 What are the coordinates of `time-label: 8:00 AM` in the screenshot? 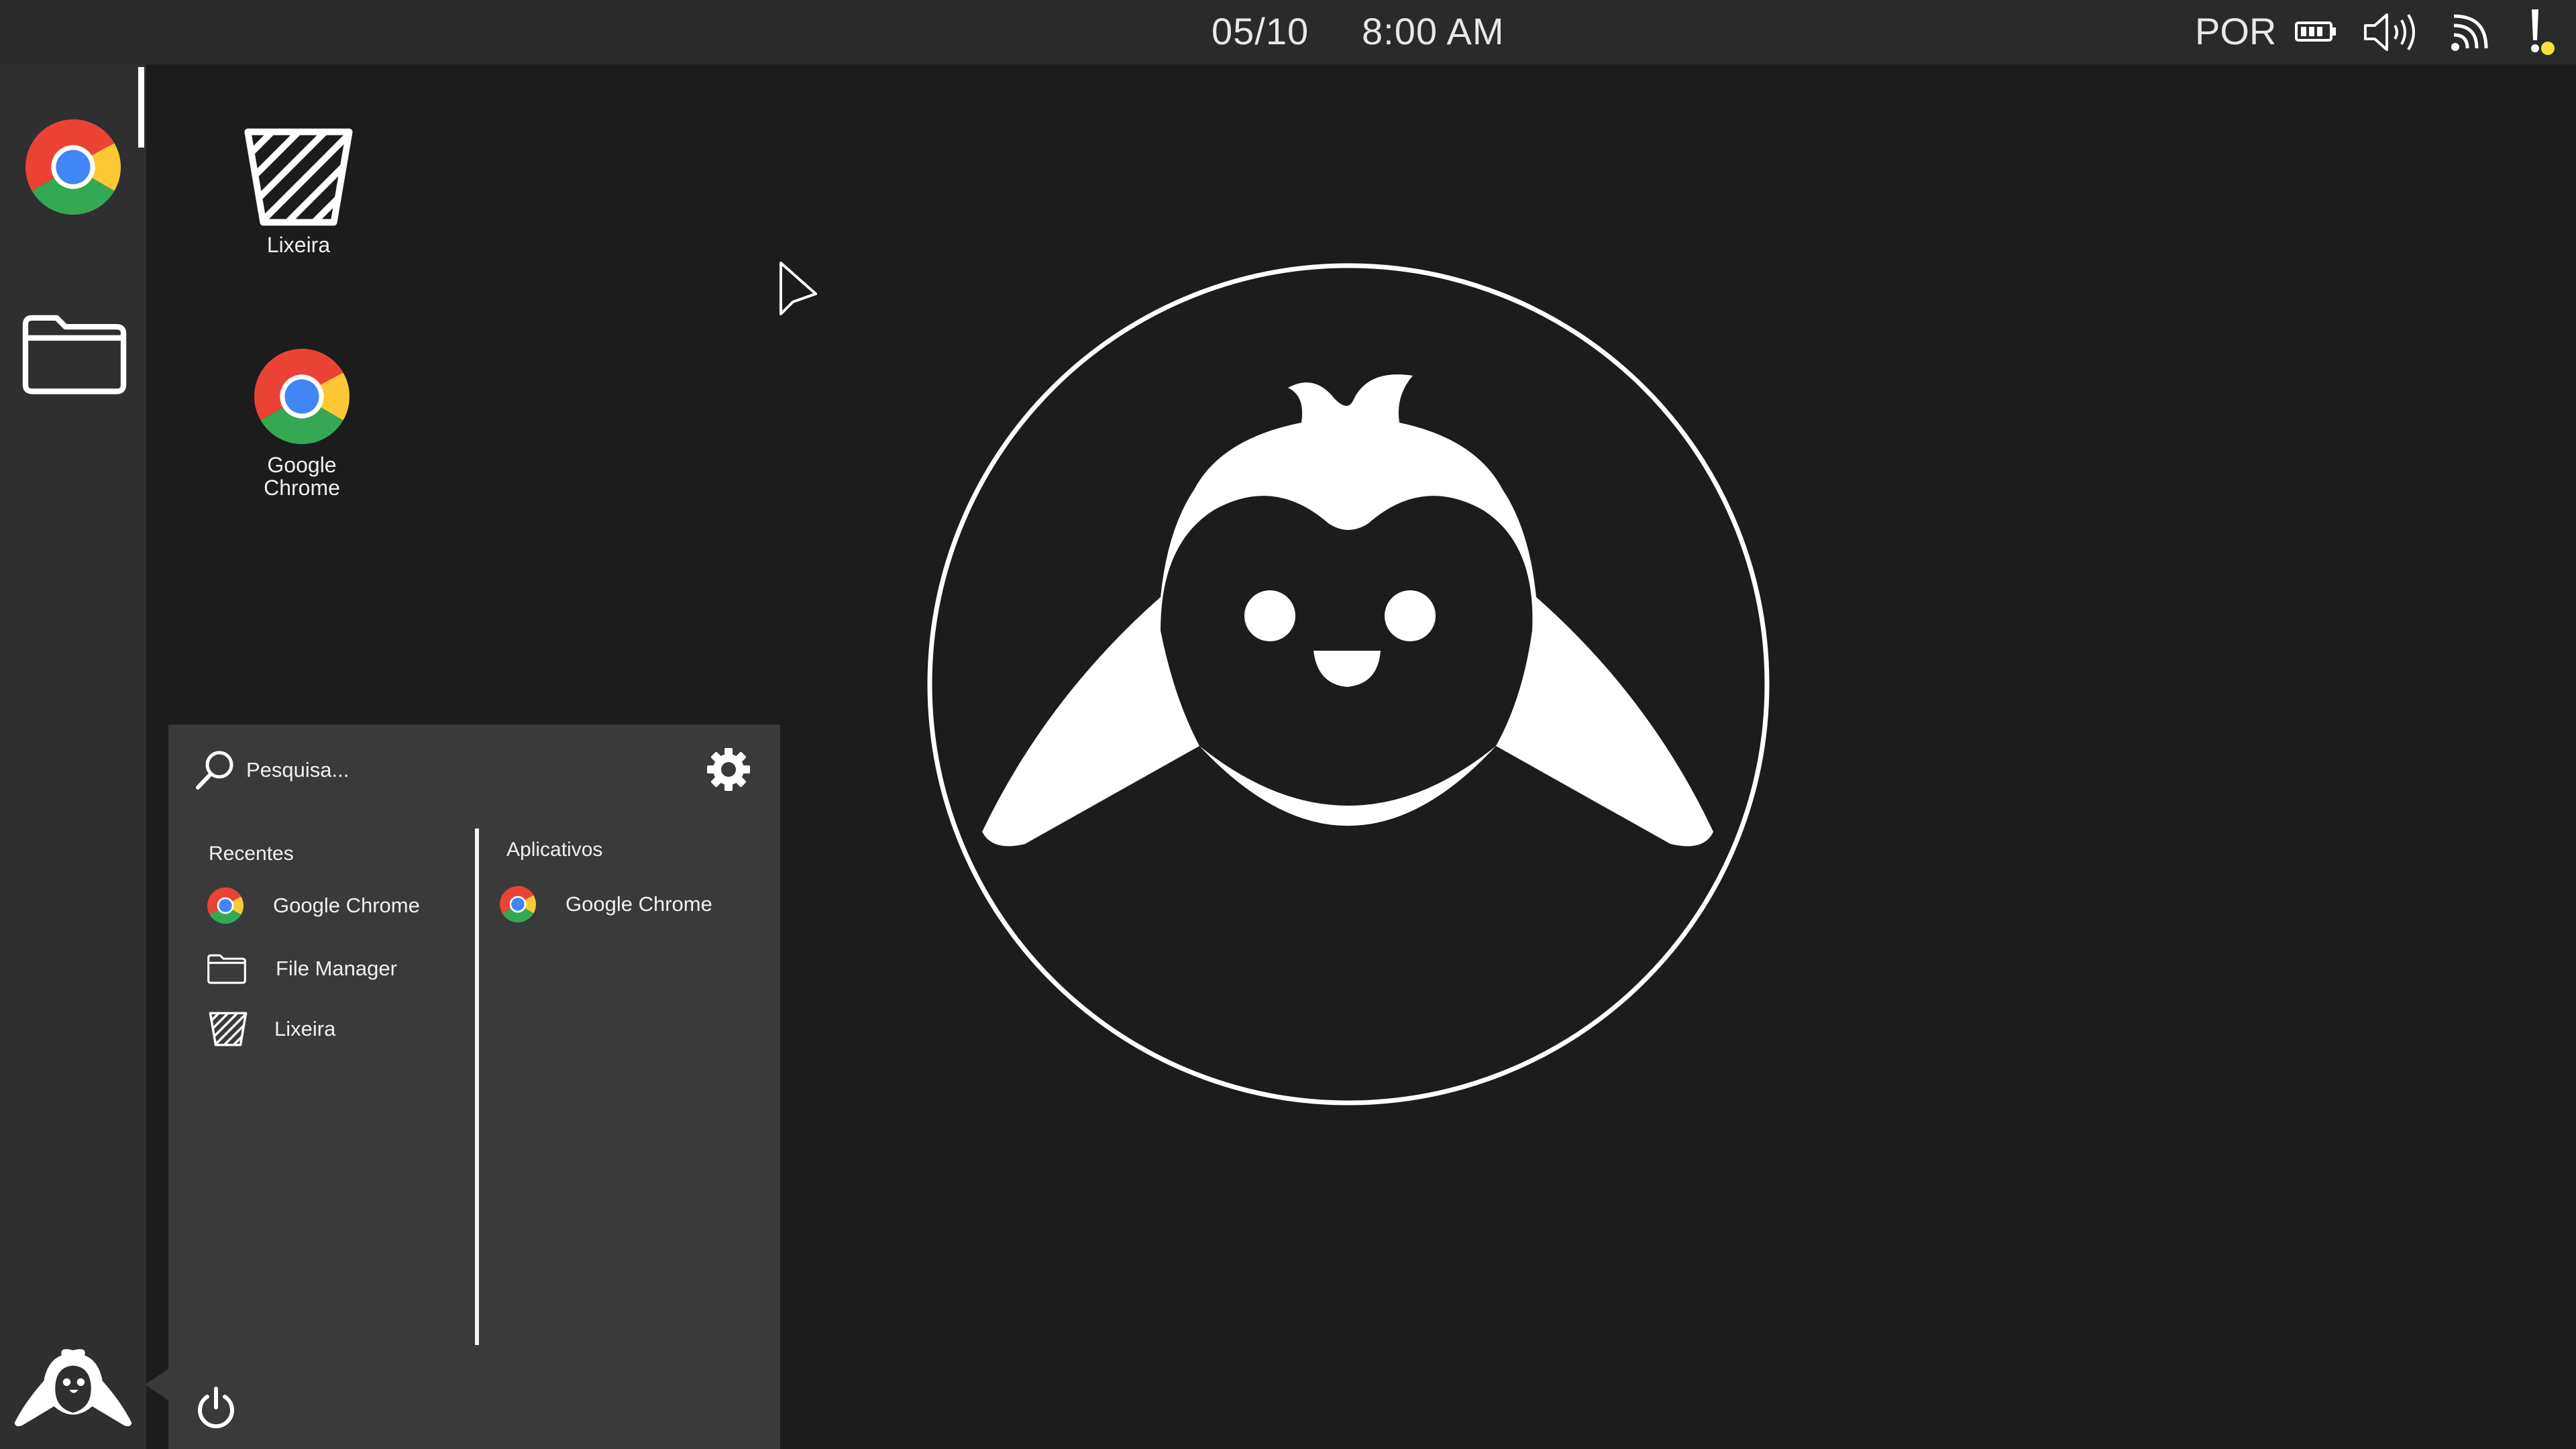 It's located at (1433, 31).